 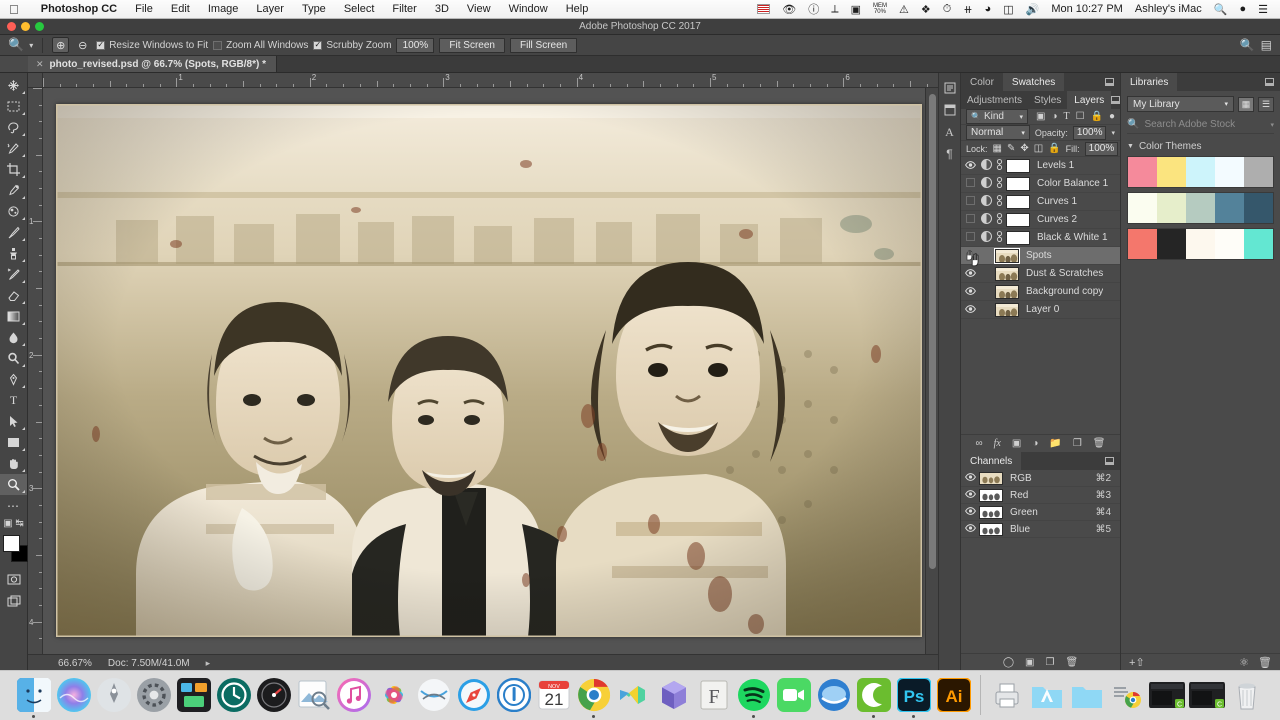 I want to click on grid-view-icon: ▦, so click(x=1246, y=104).